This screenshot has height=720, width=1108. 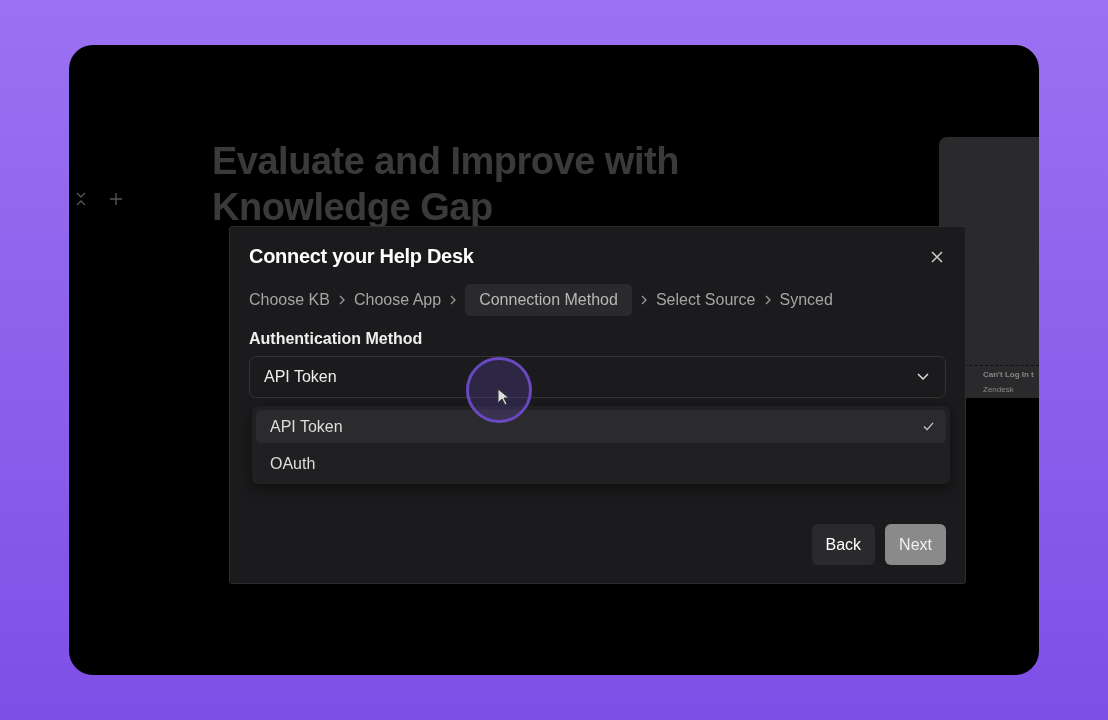 I want to click on step-tab: Synced, so click(x=806, y=300).